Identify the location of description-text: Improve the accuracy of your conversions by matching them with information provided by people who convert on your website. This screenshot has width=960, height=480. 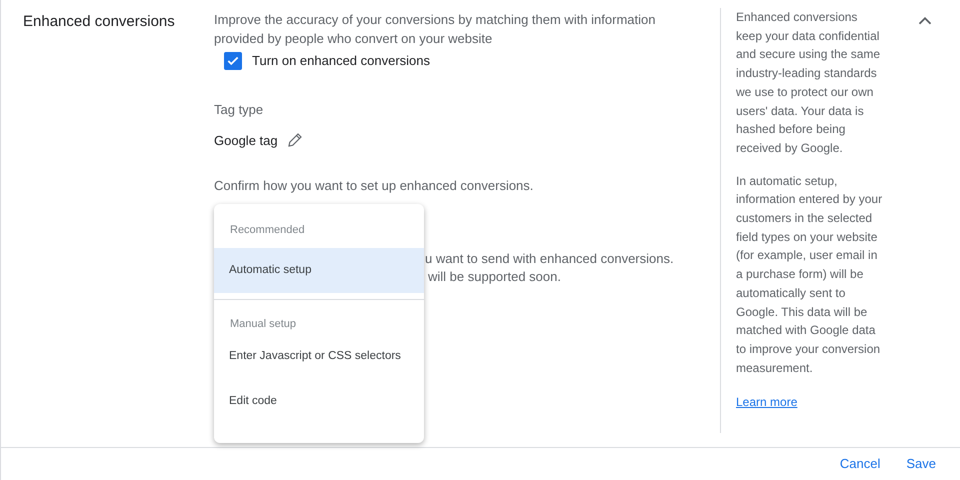
(435, 29).